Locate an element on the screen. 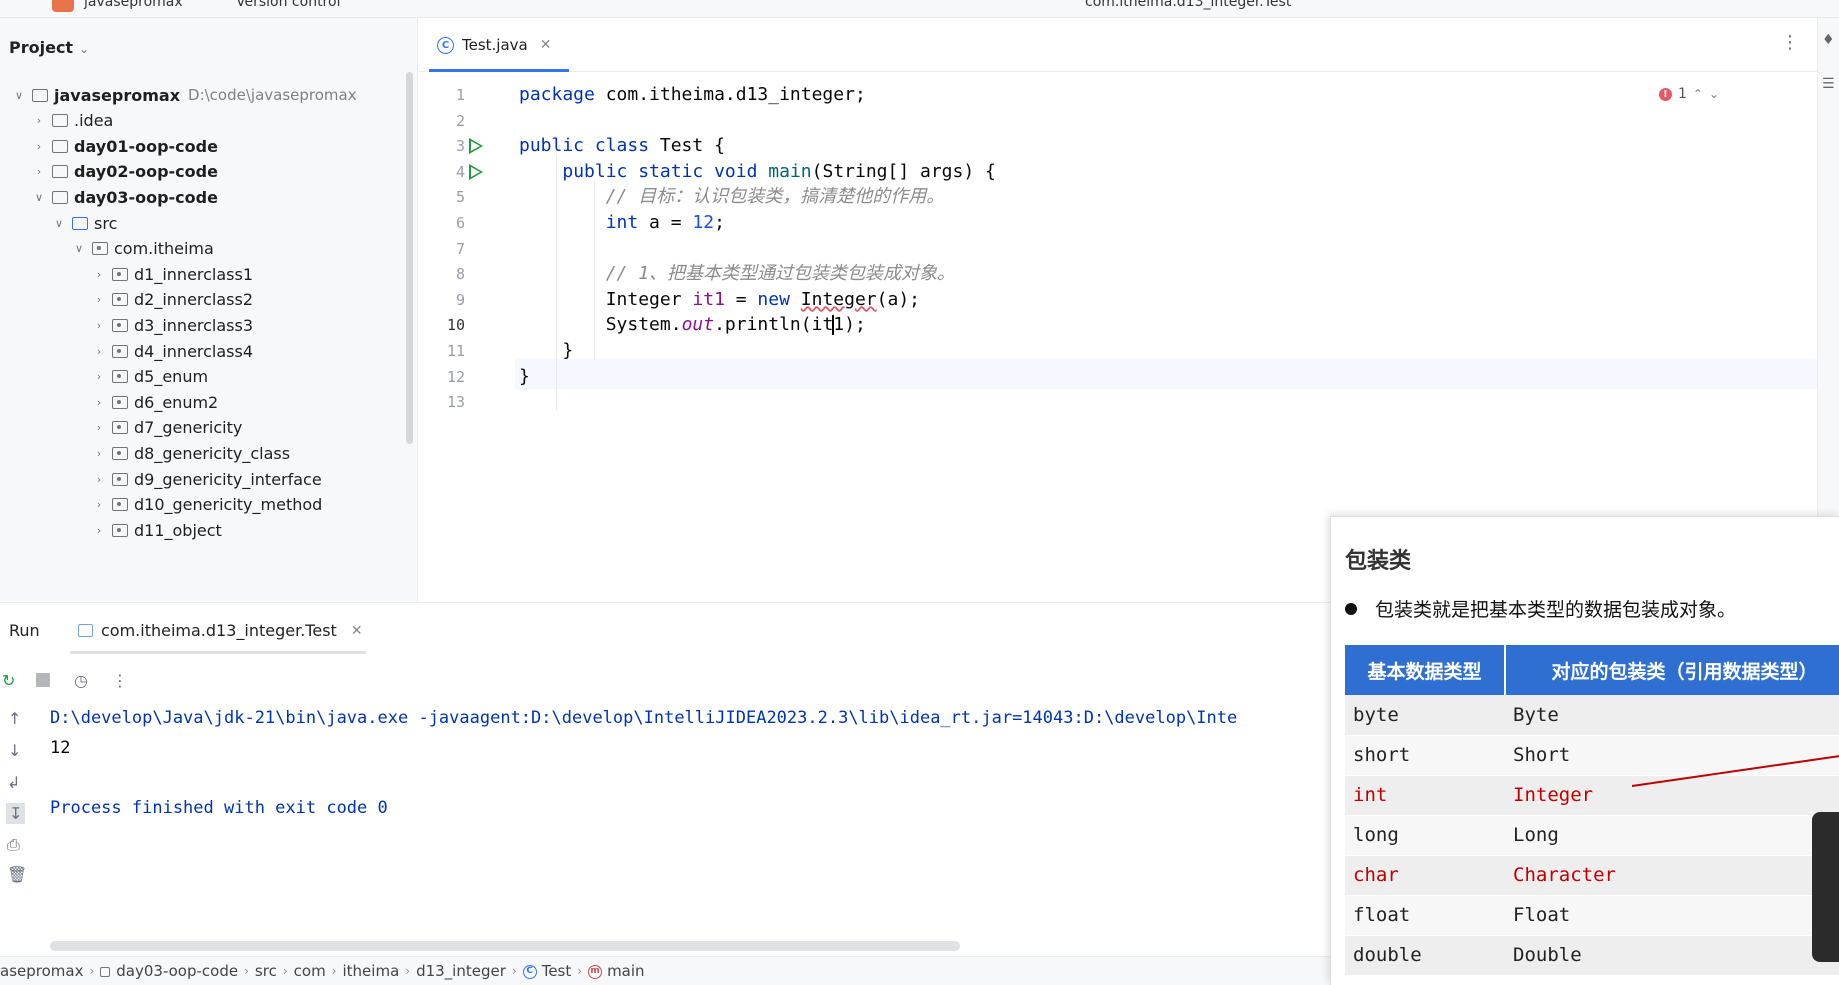  stop-icon is located at coordinates (43, 680).